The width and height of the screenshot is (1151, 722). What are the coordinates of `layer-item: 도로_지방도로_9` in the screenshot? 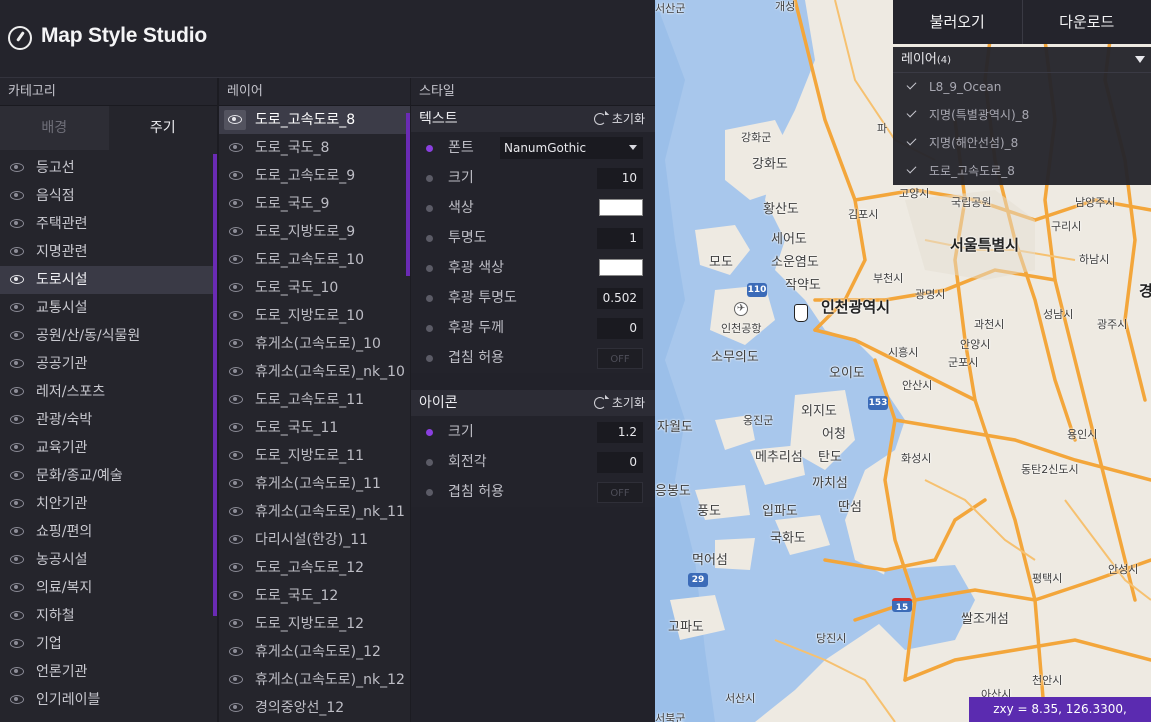 It's located at (314, 232).